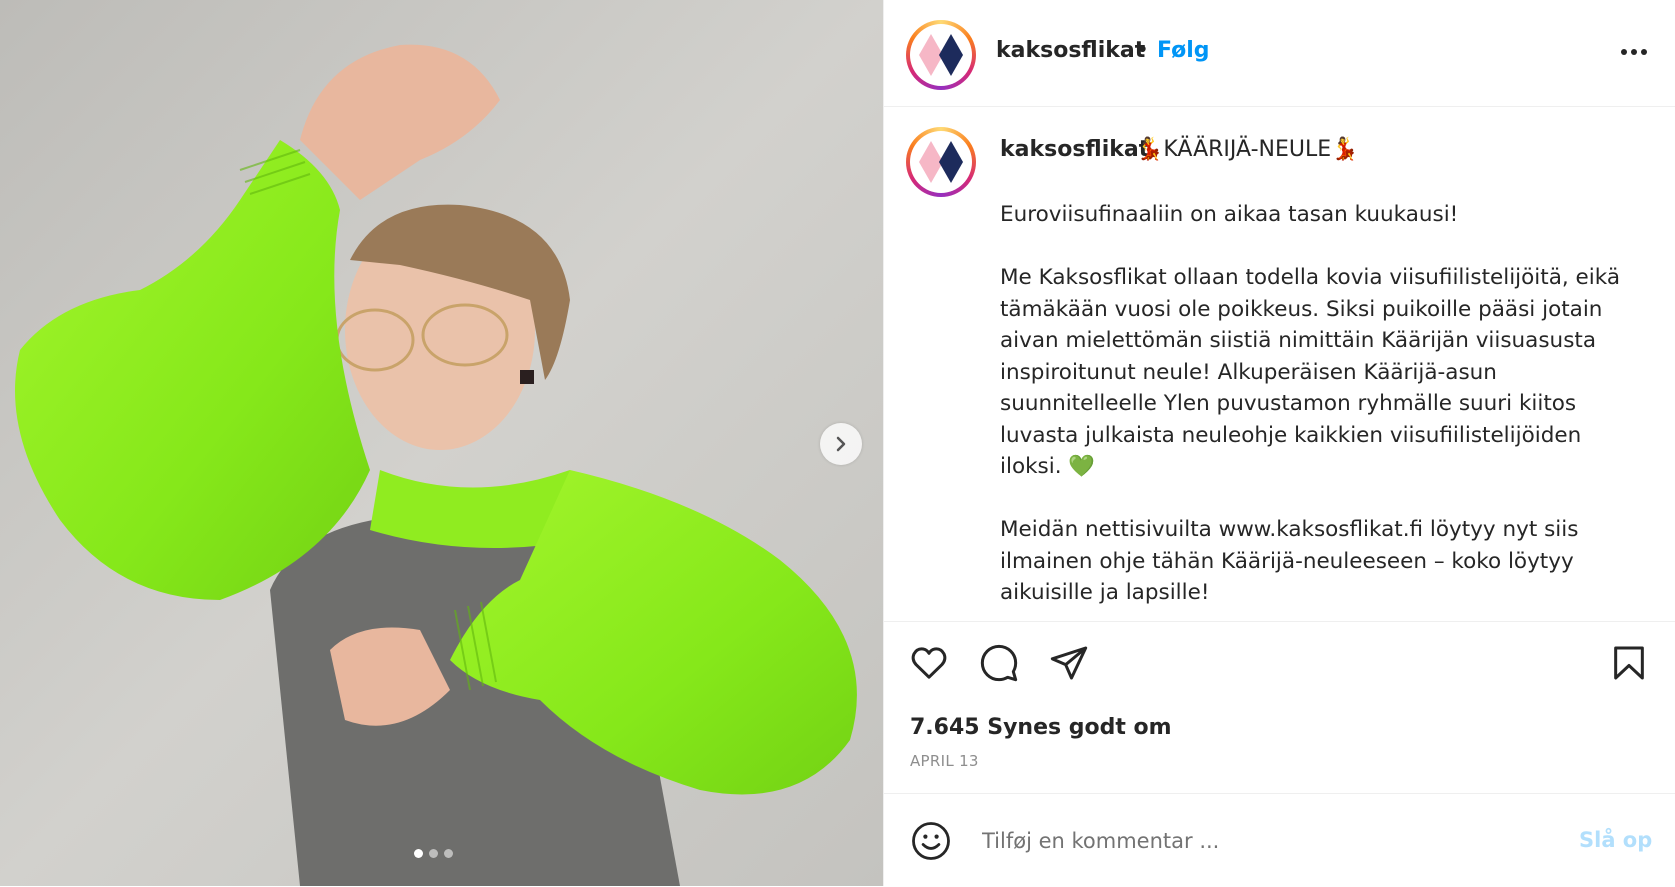  I want to click on save-button, so click(1629, 663).